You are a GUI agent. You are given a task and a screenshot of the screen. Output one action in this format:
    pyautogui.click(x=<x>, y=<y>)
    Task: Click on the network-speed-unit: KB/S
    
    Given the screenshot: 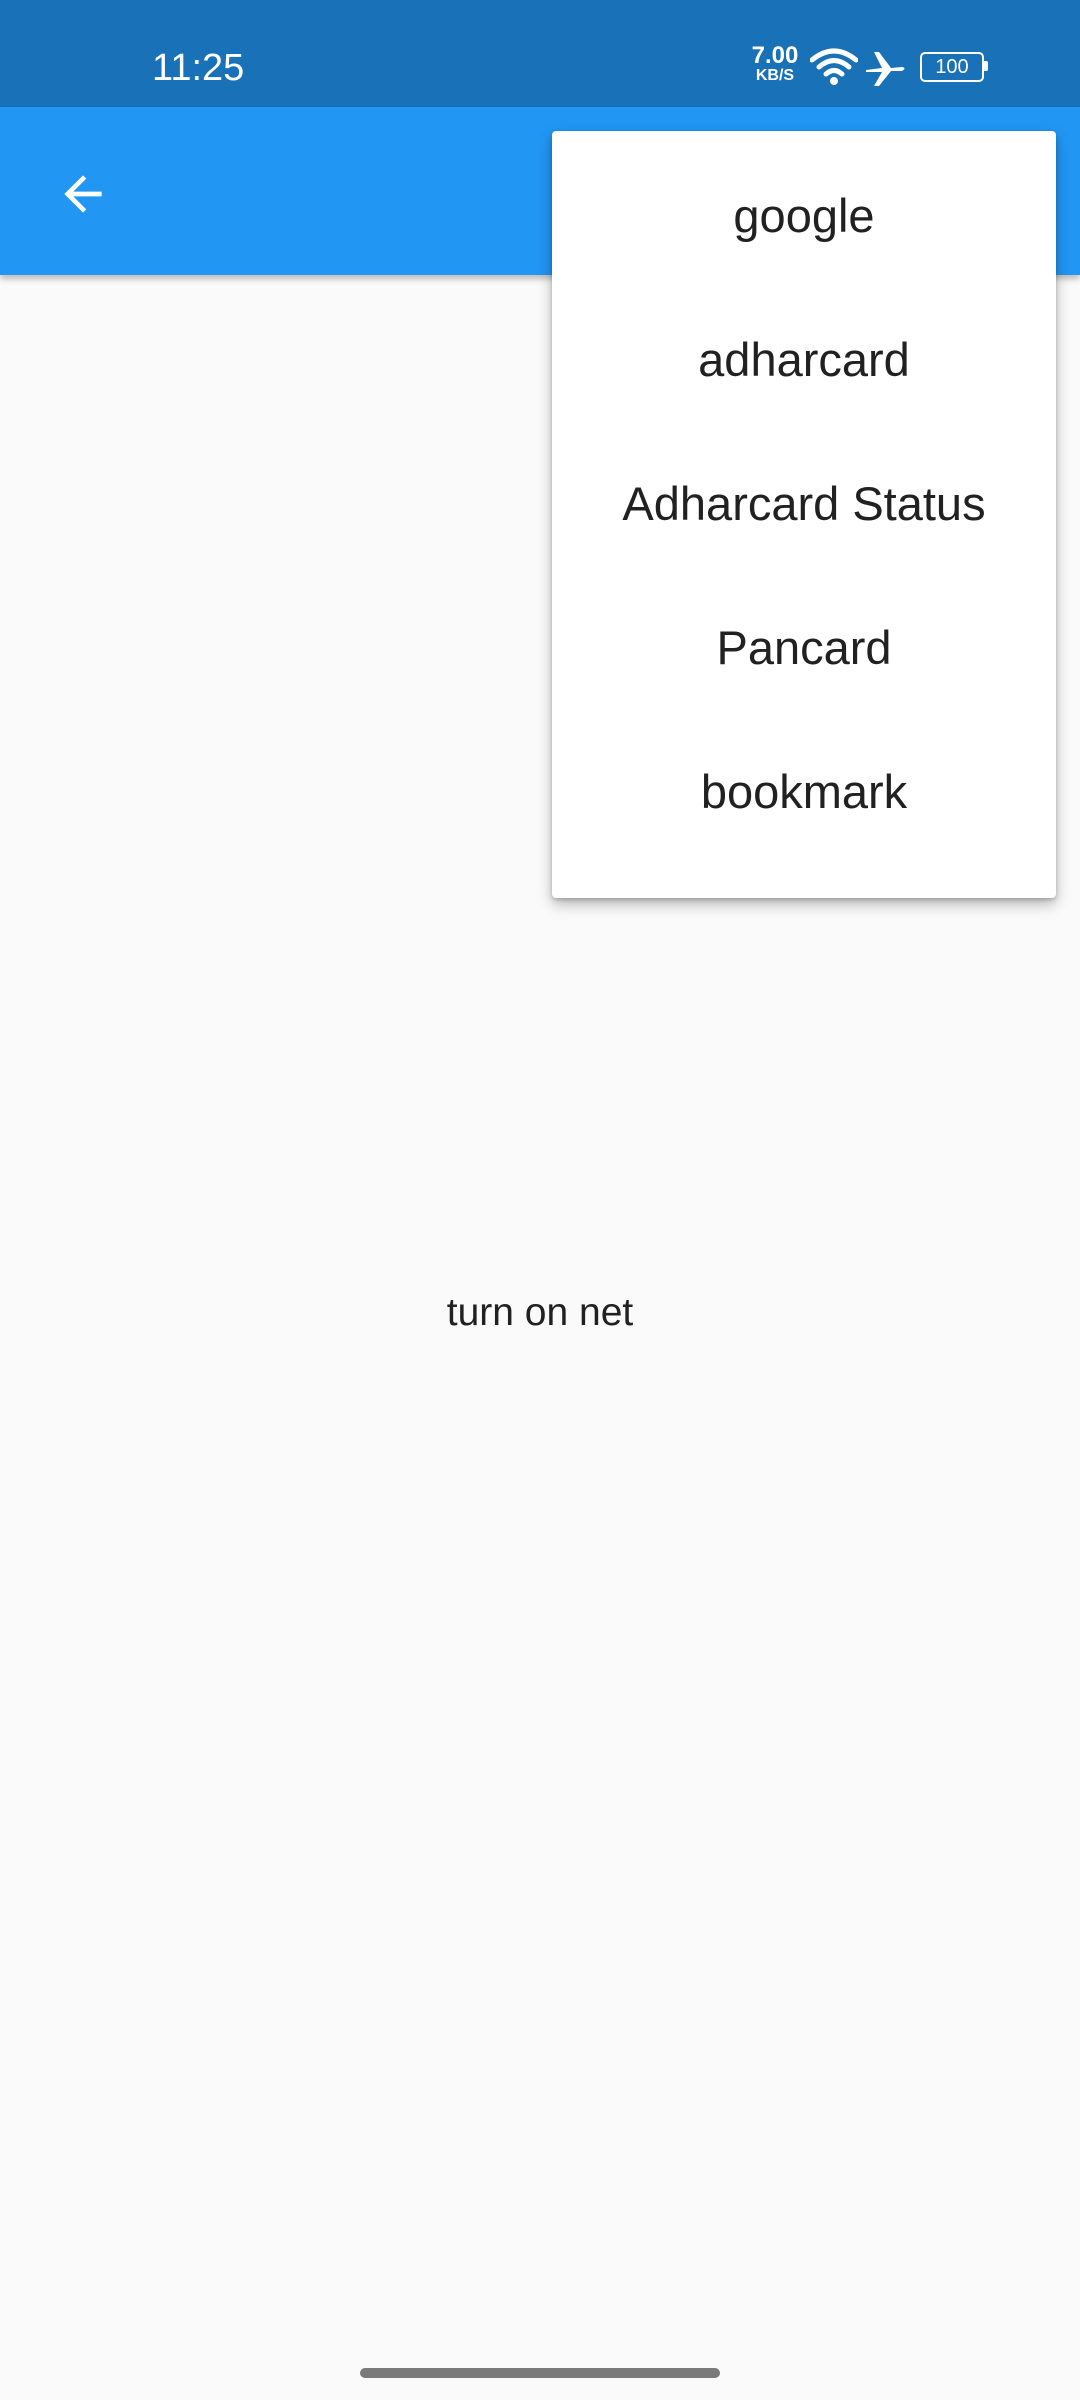 What is the action you would take?
    pyautogui.click(x=775, y=75)
    